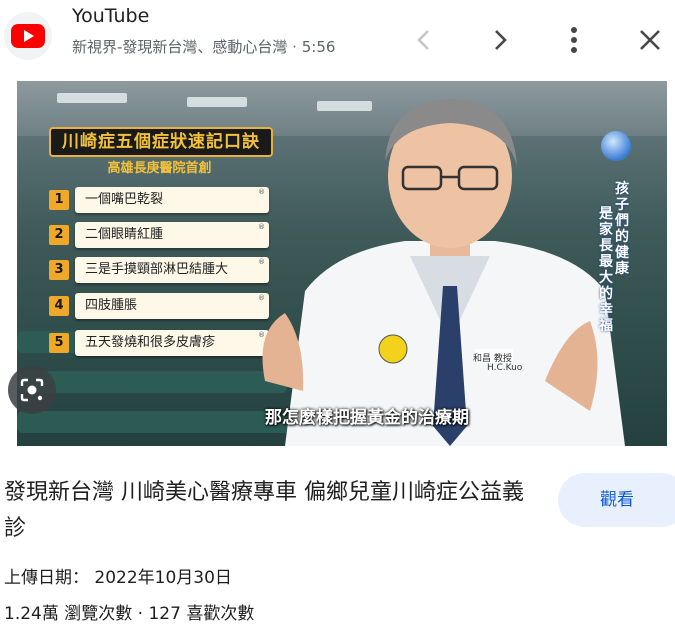  I want to click on symptom-item: 3 三是手摸頸部淋巴結腫大, so click(160, 267).